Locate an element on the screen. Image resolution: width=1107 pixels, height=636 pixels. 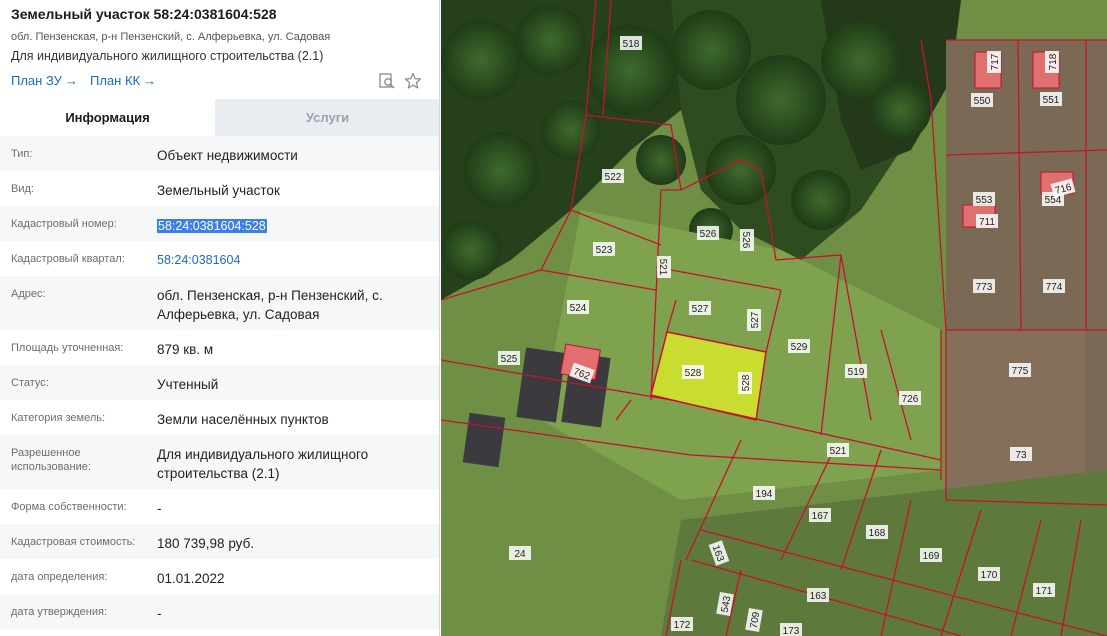
row-label: Статус: is located at coordinates (30, 383).